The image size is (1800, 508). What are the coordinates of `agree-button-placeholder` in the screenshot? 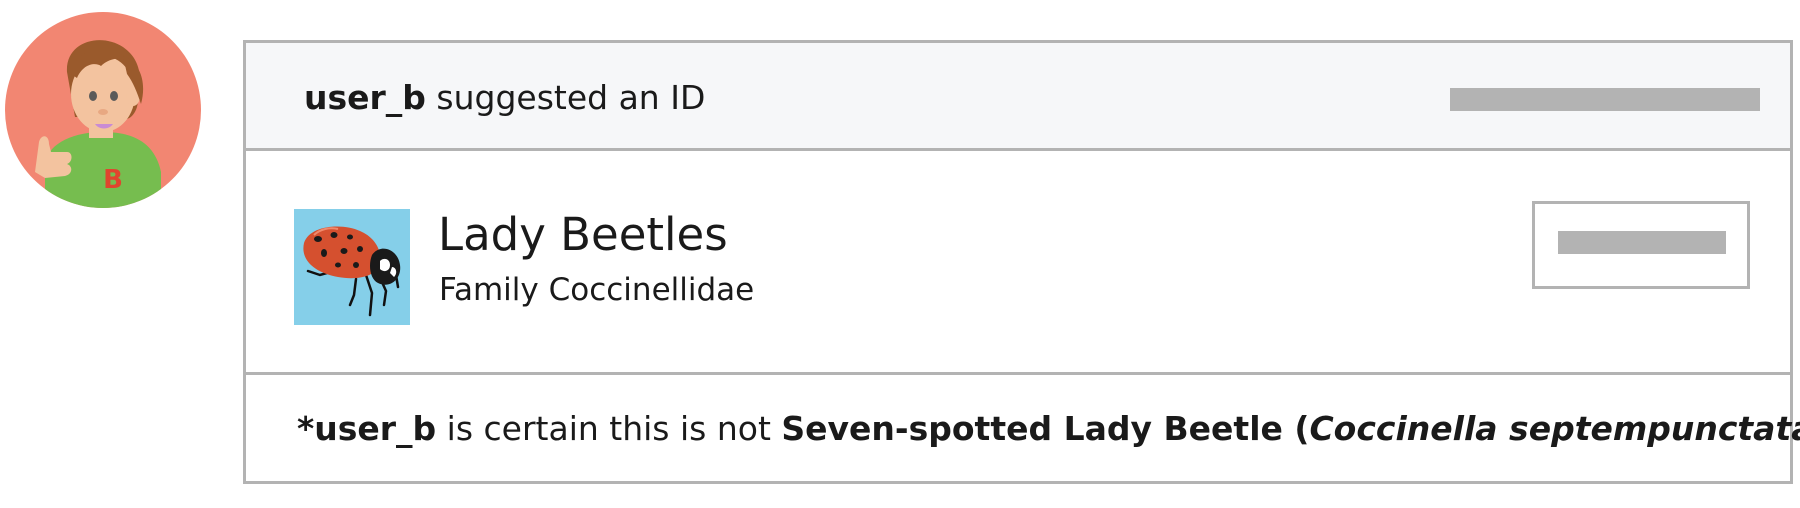 It's located at (1642, 242).